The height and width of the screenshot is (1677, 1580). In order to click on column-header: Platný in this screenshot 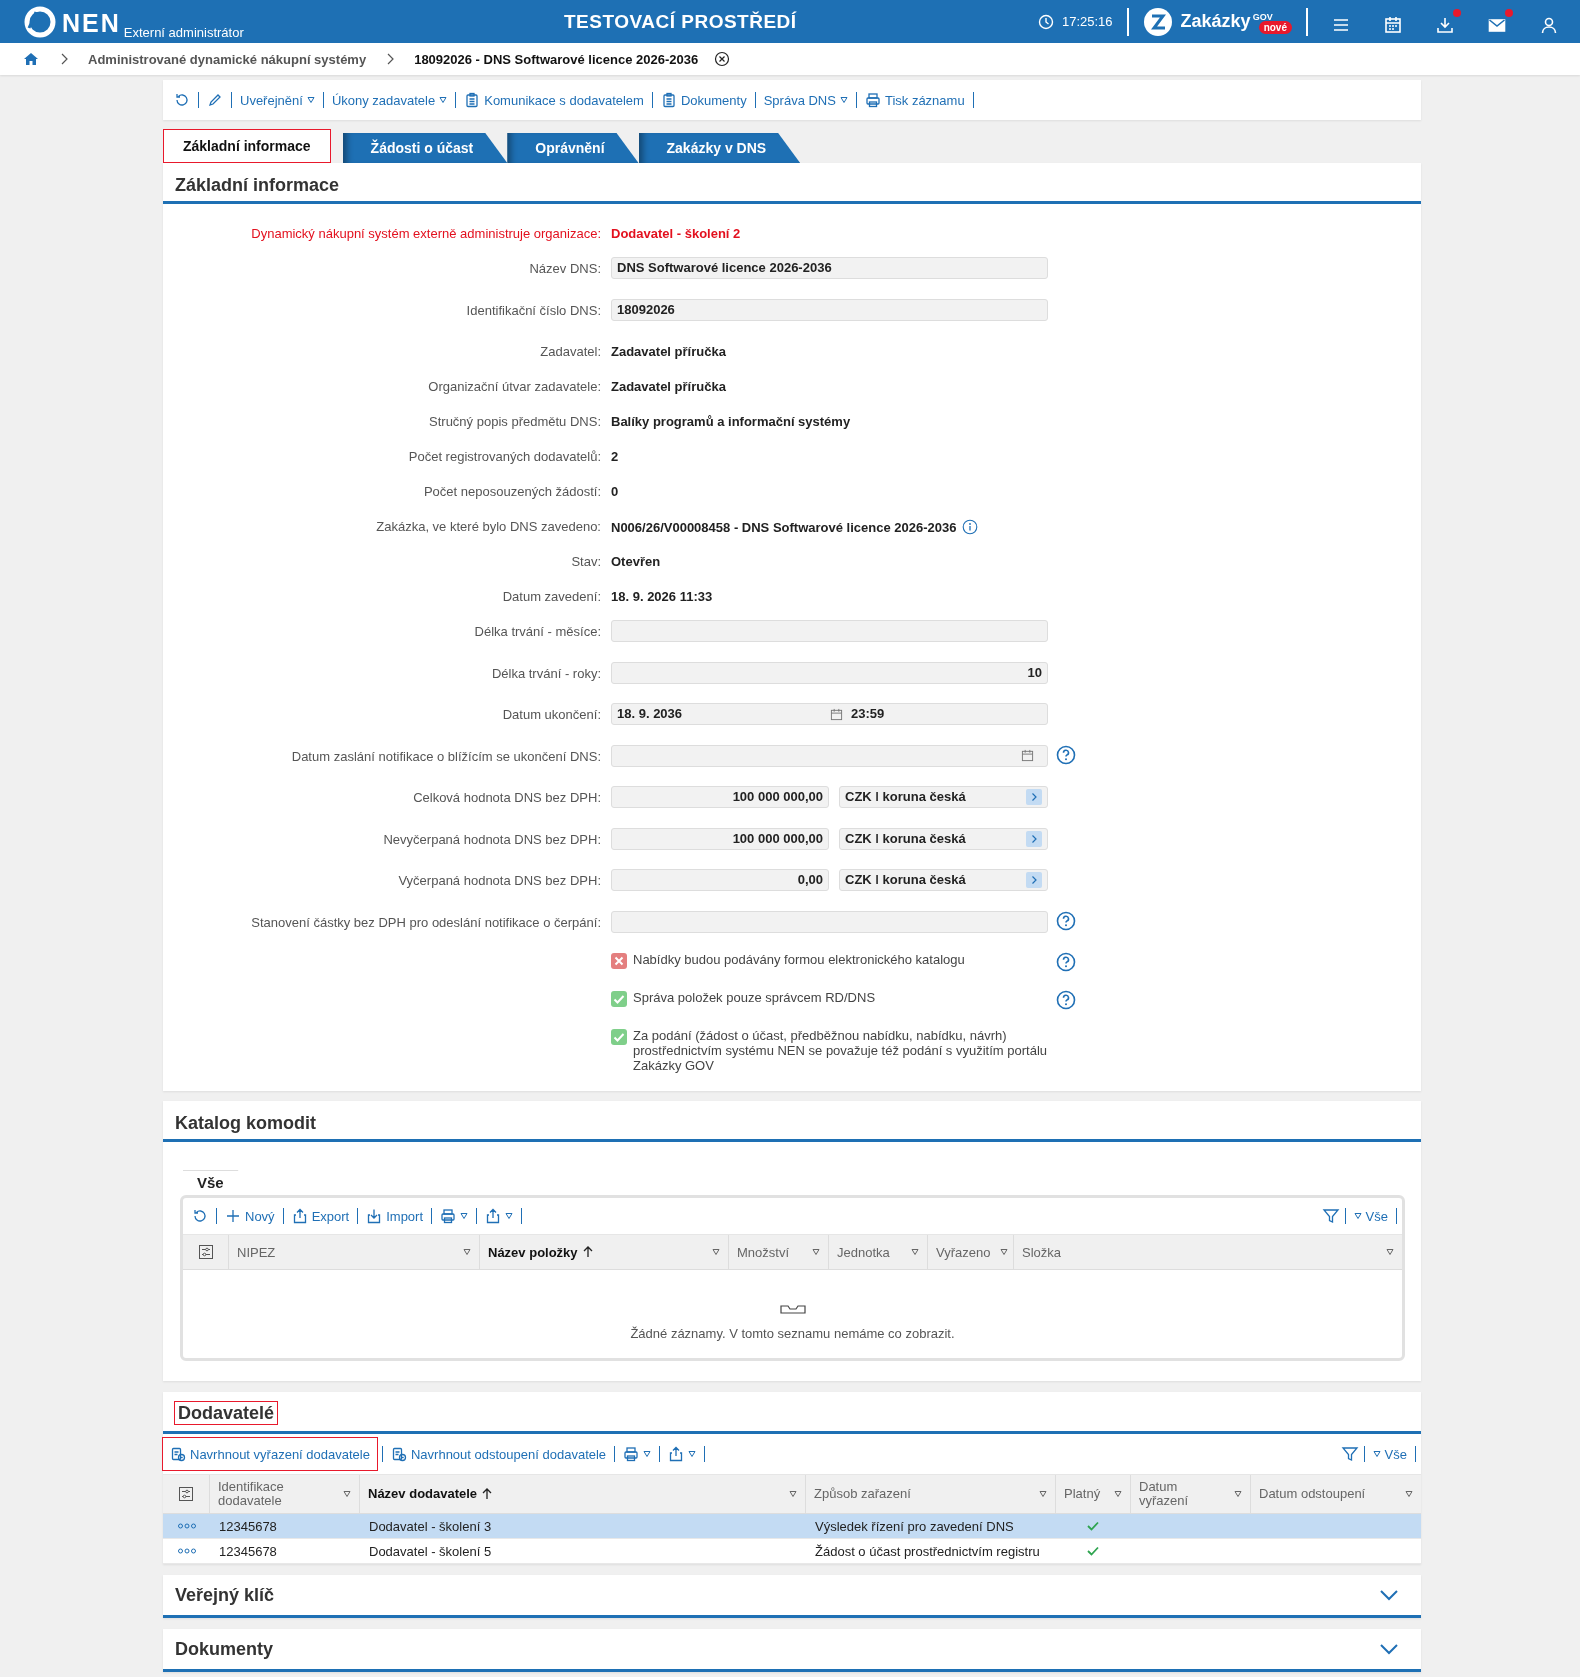, I will do `click(1092, 1494)`.